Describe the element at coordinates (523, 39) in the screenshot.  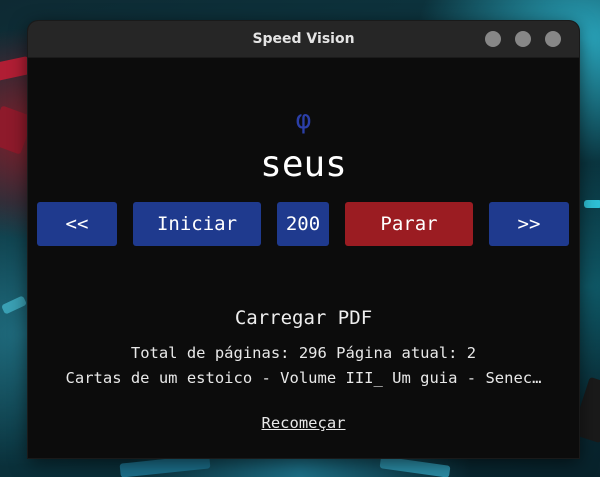
I see `maximize-button` at that location.